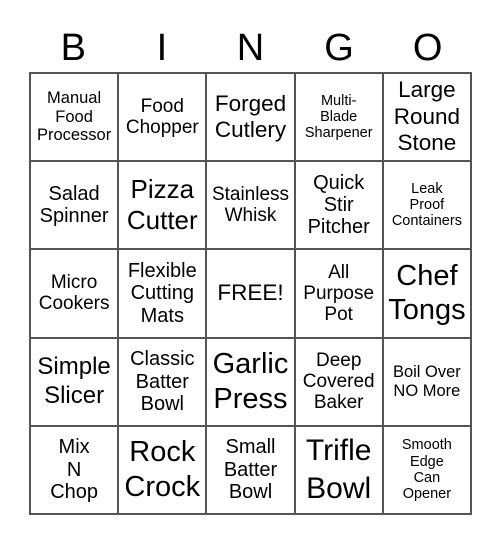  Describe the element at coordinates (339, 48) in the screenshot. I see `header-letter-g: G` at that location.